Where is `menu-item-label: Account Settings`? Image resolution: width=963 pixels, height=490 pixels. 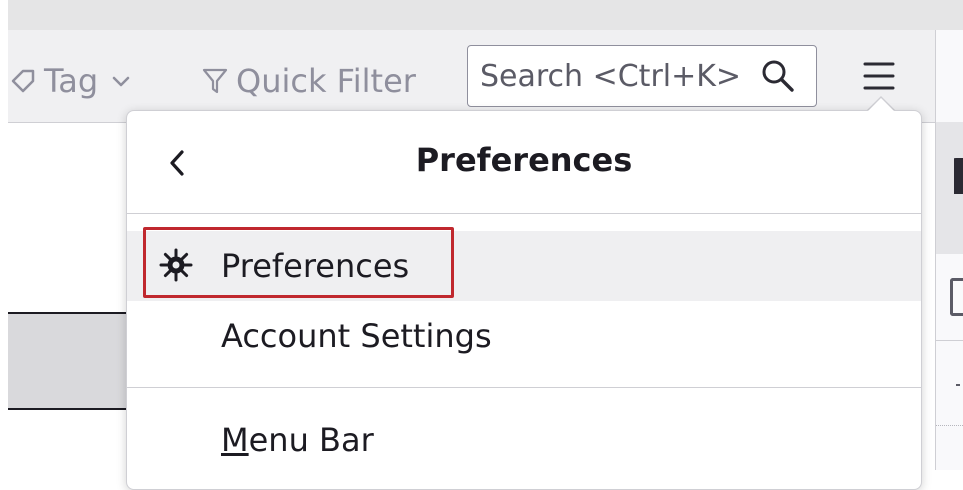
menu-item-label: Account Settings is located at coordinates (356, 336).